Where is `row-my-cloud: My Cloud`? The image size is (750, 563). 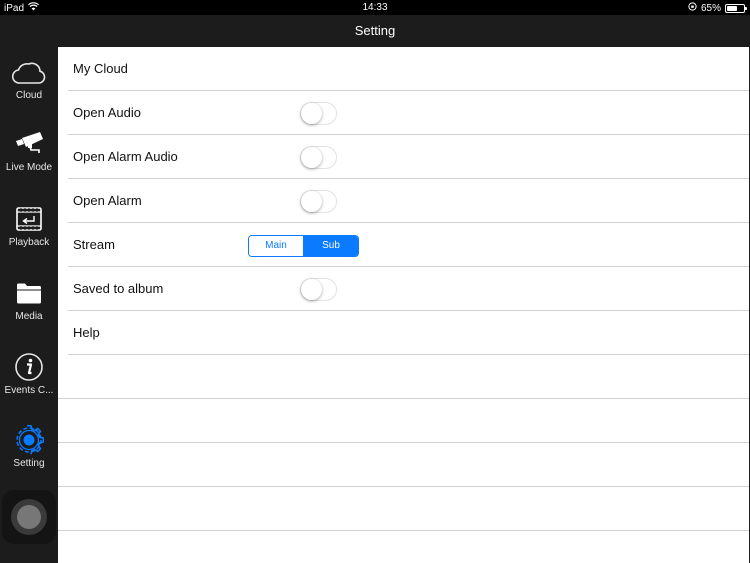
row-my-cloud: My Cloud is located at coordinates (403, 69).